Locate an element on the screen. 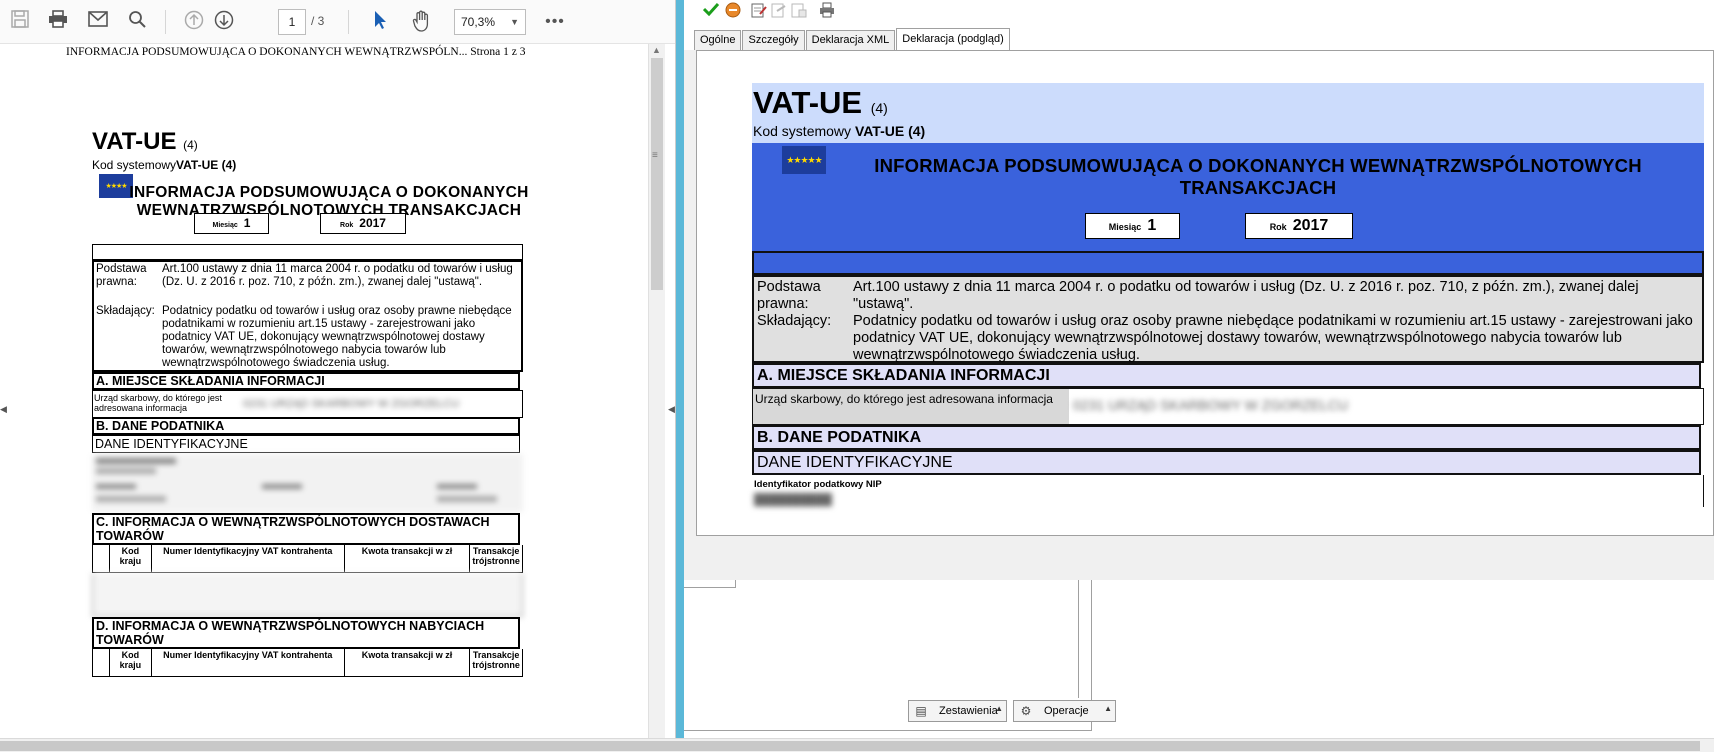  table-header-cell: Numer Identyfikacyjny VAT kontrahenta is located at coordinates (247, 662).